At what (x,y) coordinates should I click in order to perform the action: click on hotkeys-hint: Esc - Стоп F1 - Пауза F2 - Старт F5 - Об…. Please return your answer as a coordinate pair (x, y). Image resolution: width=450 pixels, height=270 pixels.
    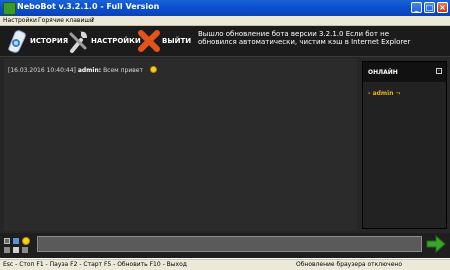
    Looking at the image, I should click on (95, 264).